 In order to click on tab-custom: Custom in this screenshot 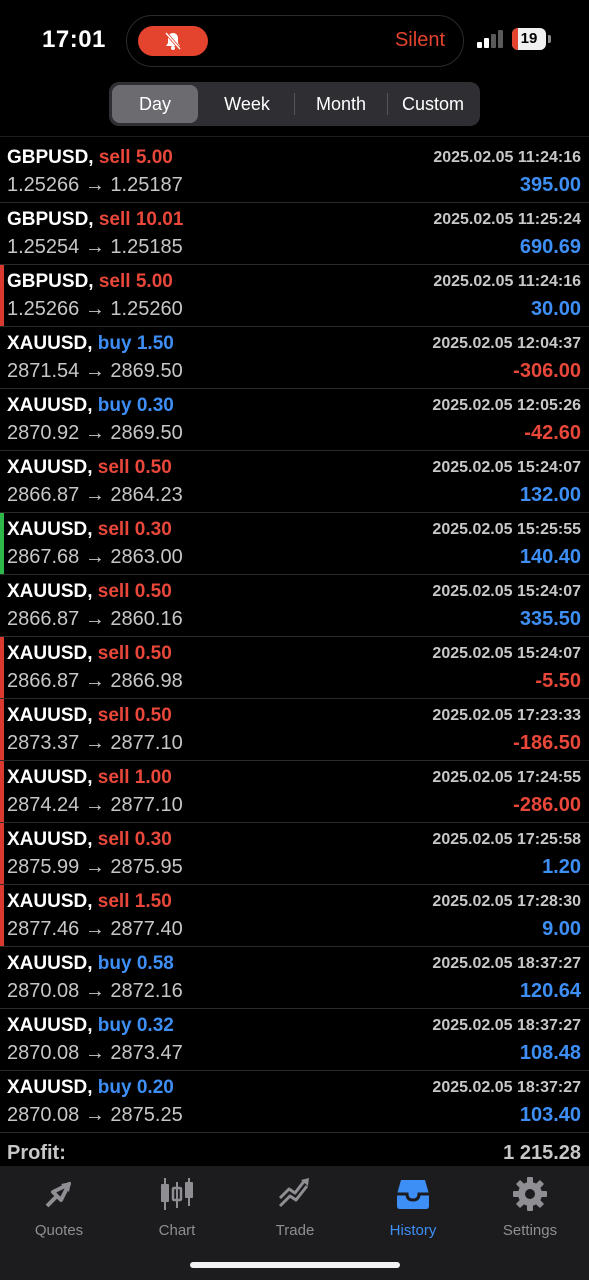, I will do `click(433, 104)`.